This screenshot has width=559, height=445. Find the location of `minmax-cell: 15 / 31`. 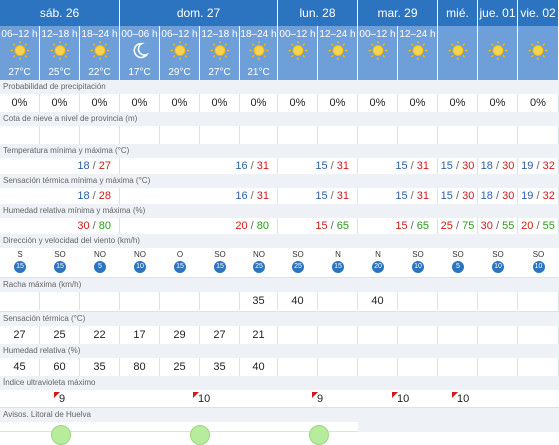

minmax-cell: 15 / 31 is located at coordinates (398, 166).